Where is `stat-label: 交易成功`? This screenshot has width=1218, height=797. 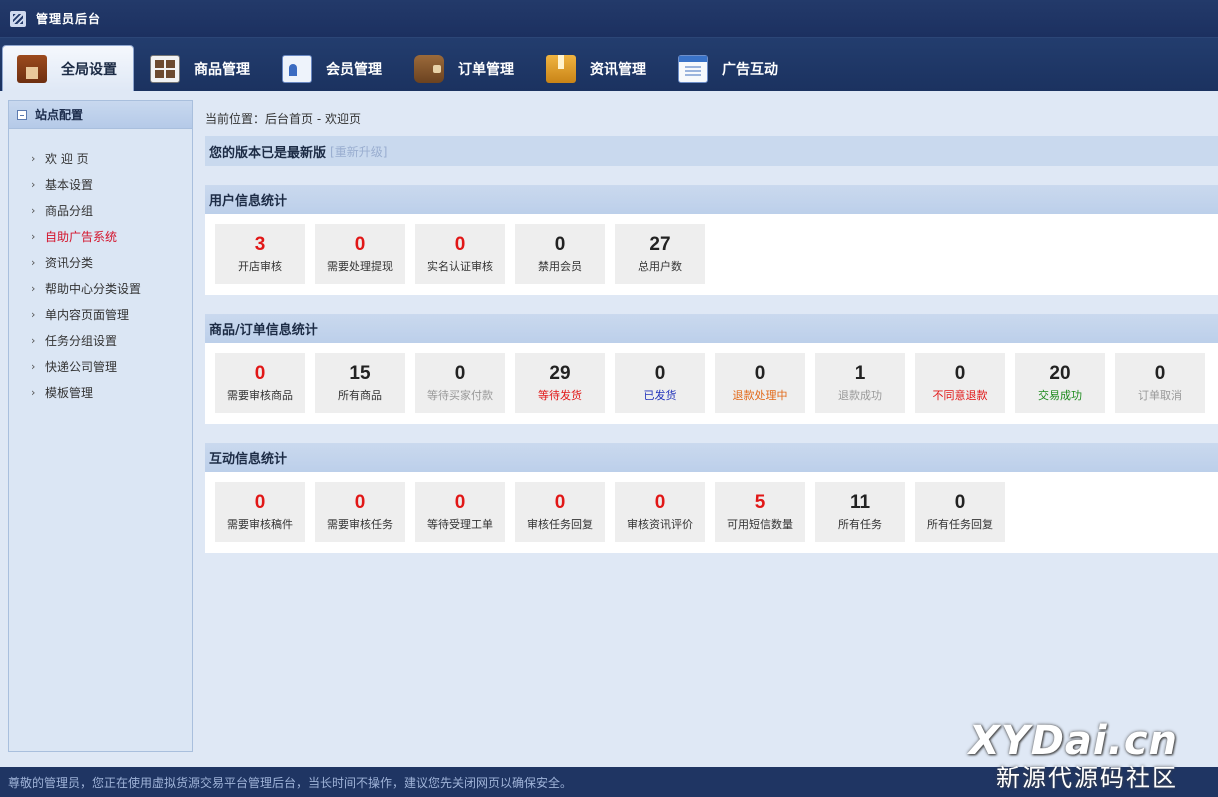 stat-label: 交易成功 is located at coordinates (1060, 395).